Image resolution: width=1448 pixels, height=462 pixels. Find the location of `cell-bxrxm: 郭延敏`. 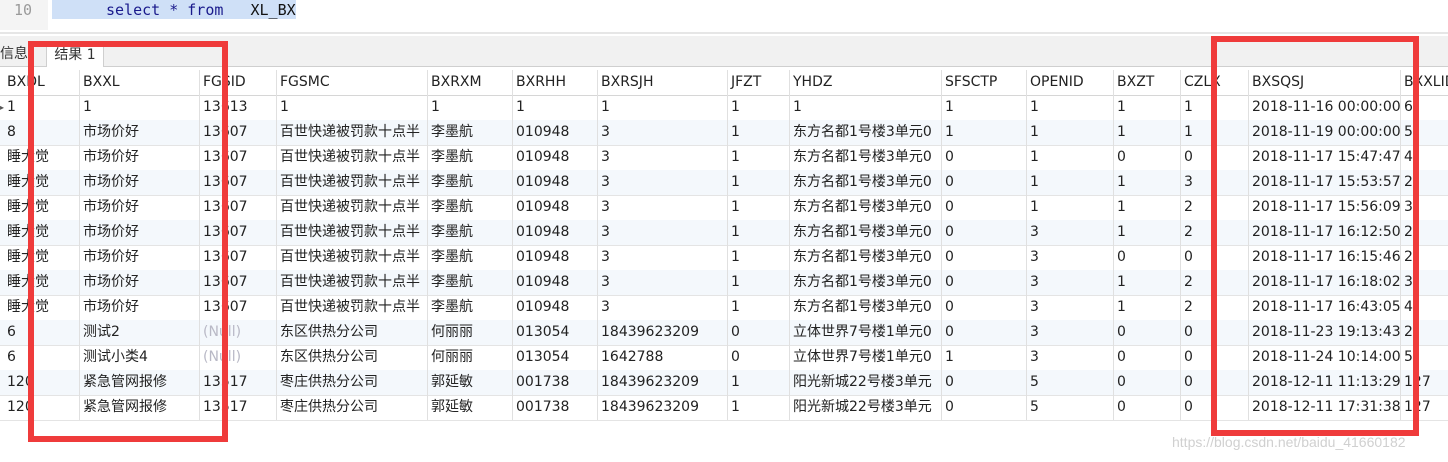

cell-bxrxm: 郭延敏 is located at coordinates (470, 407).